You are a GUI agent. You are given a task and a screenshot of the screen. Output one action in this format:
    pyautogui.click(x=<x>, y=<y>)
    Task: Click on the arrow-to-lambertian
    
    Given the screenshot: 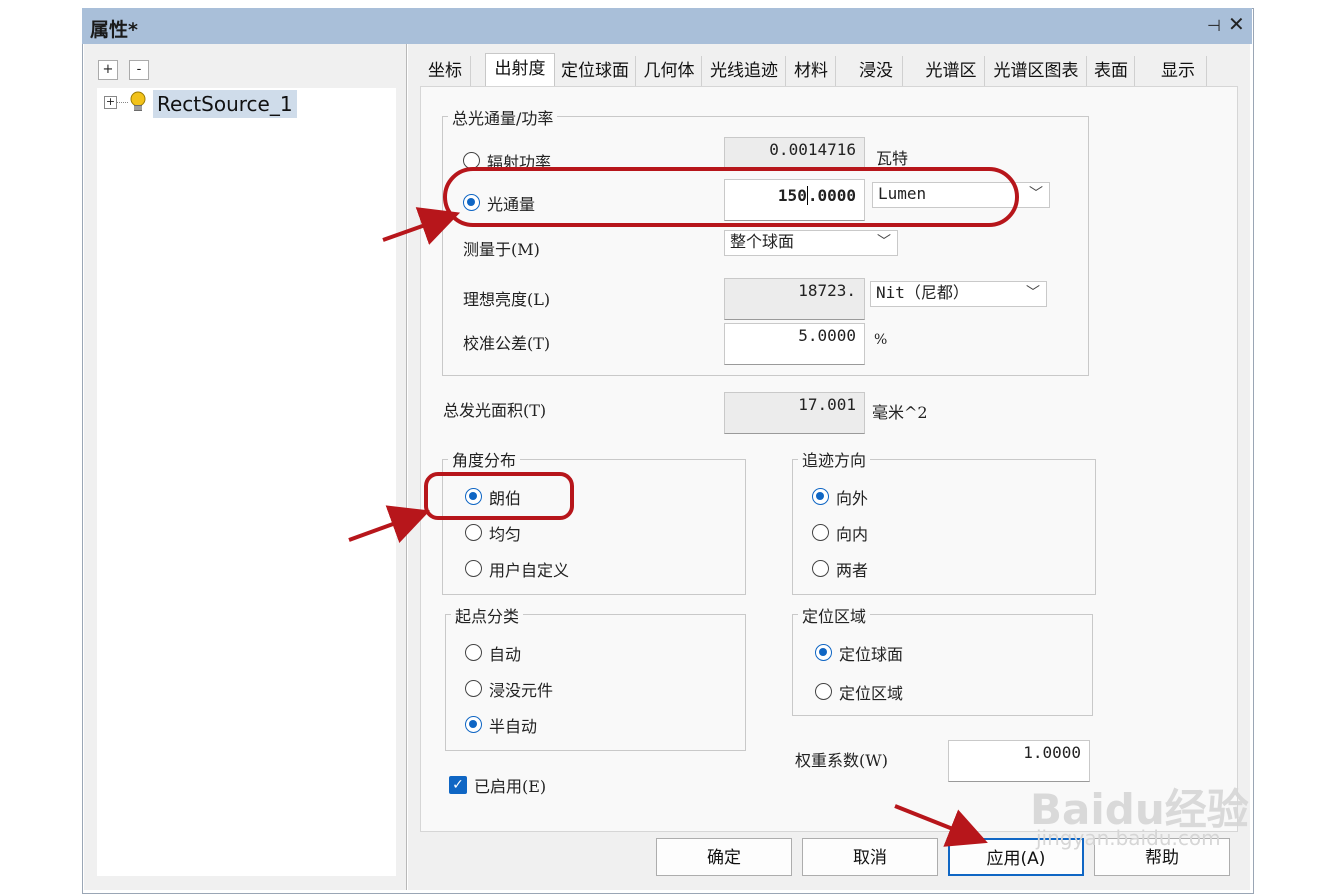 What is the action you would take?
    pyautogui.click(x=389, y=524)
    